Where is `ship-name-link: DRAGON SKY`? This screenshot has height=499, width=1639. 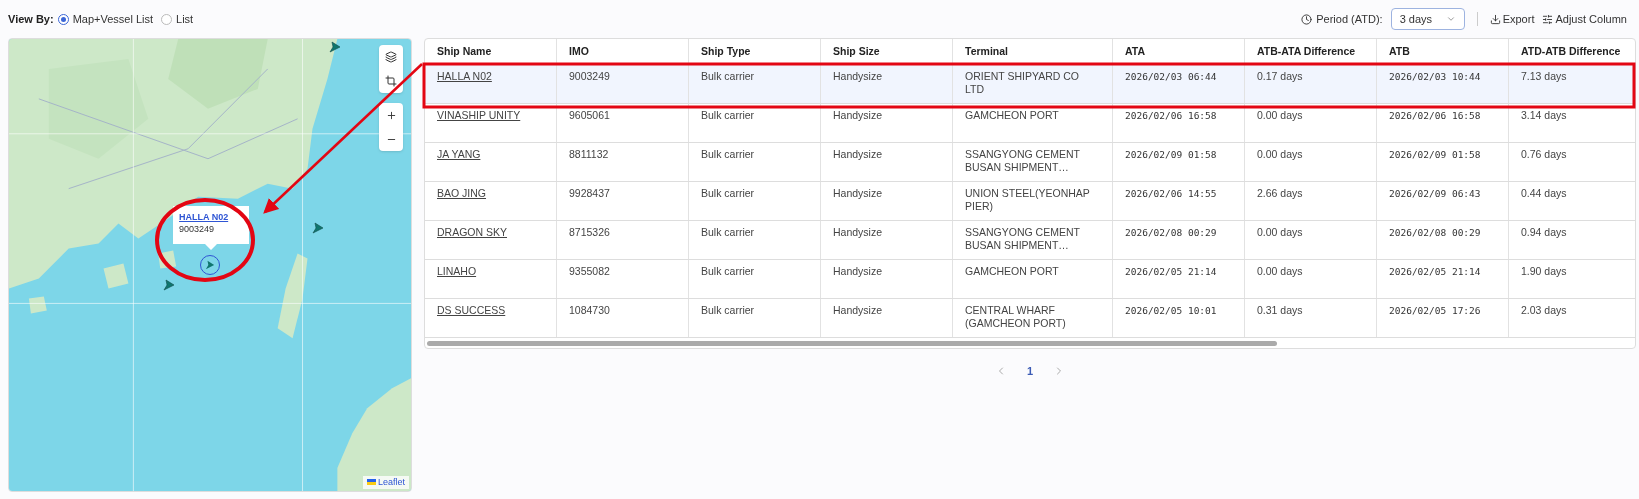 ship-name-link: DRAGON SKY is located at coordinates (472, 232).